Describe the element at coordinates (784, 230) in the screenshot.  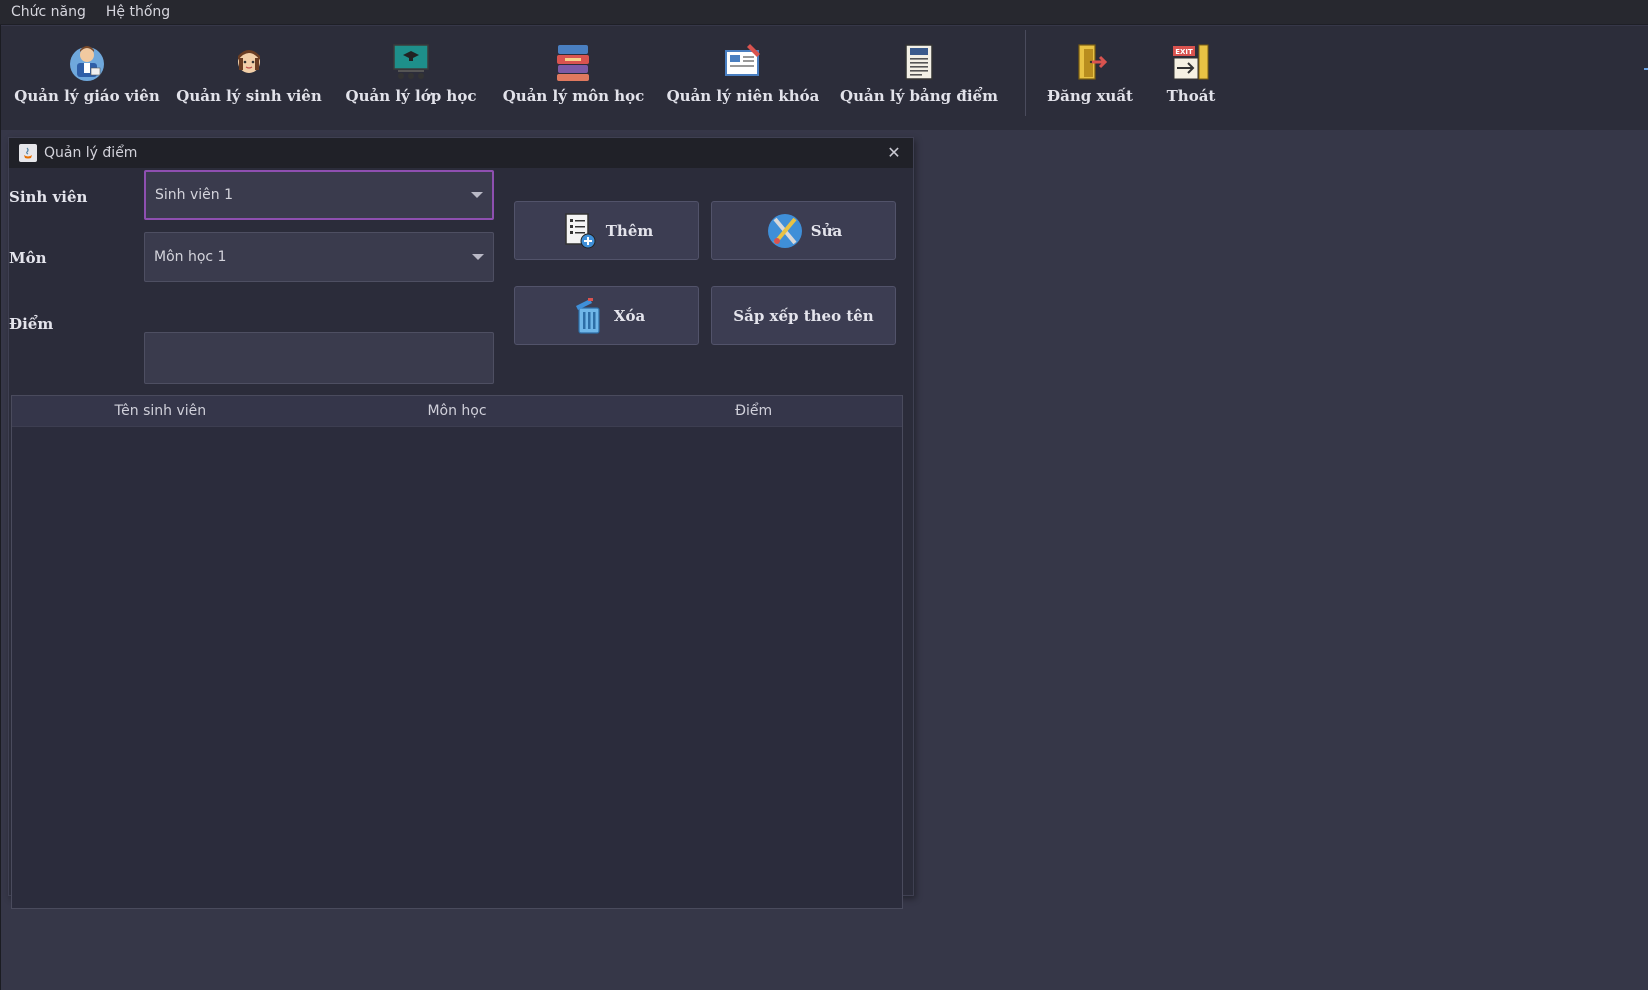
I see `tools-icon` at that location.